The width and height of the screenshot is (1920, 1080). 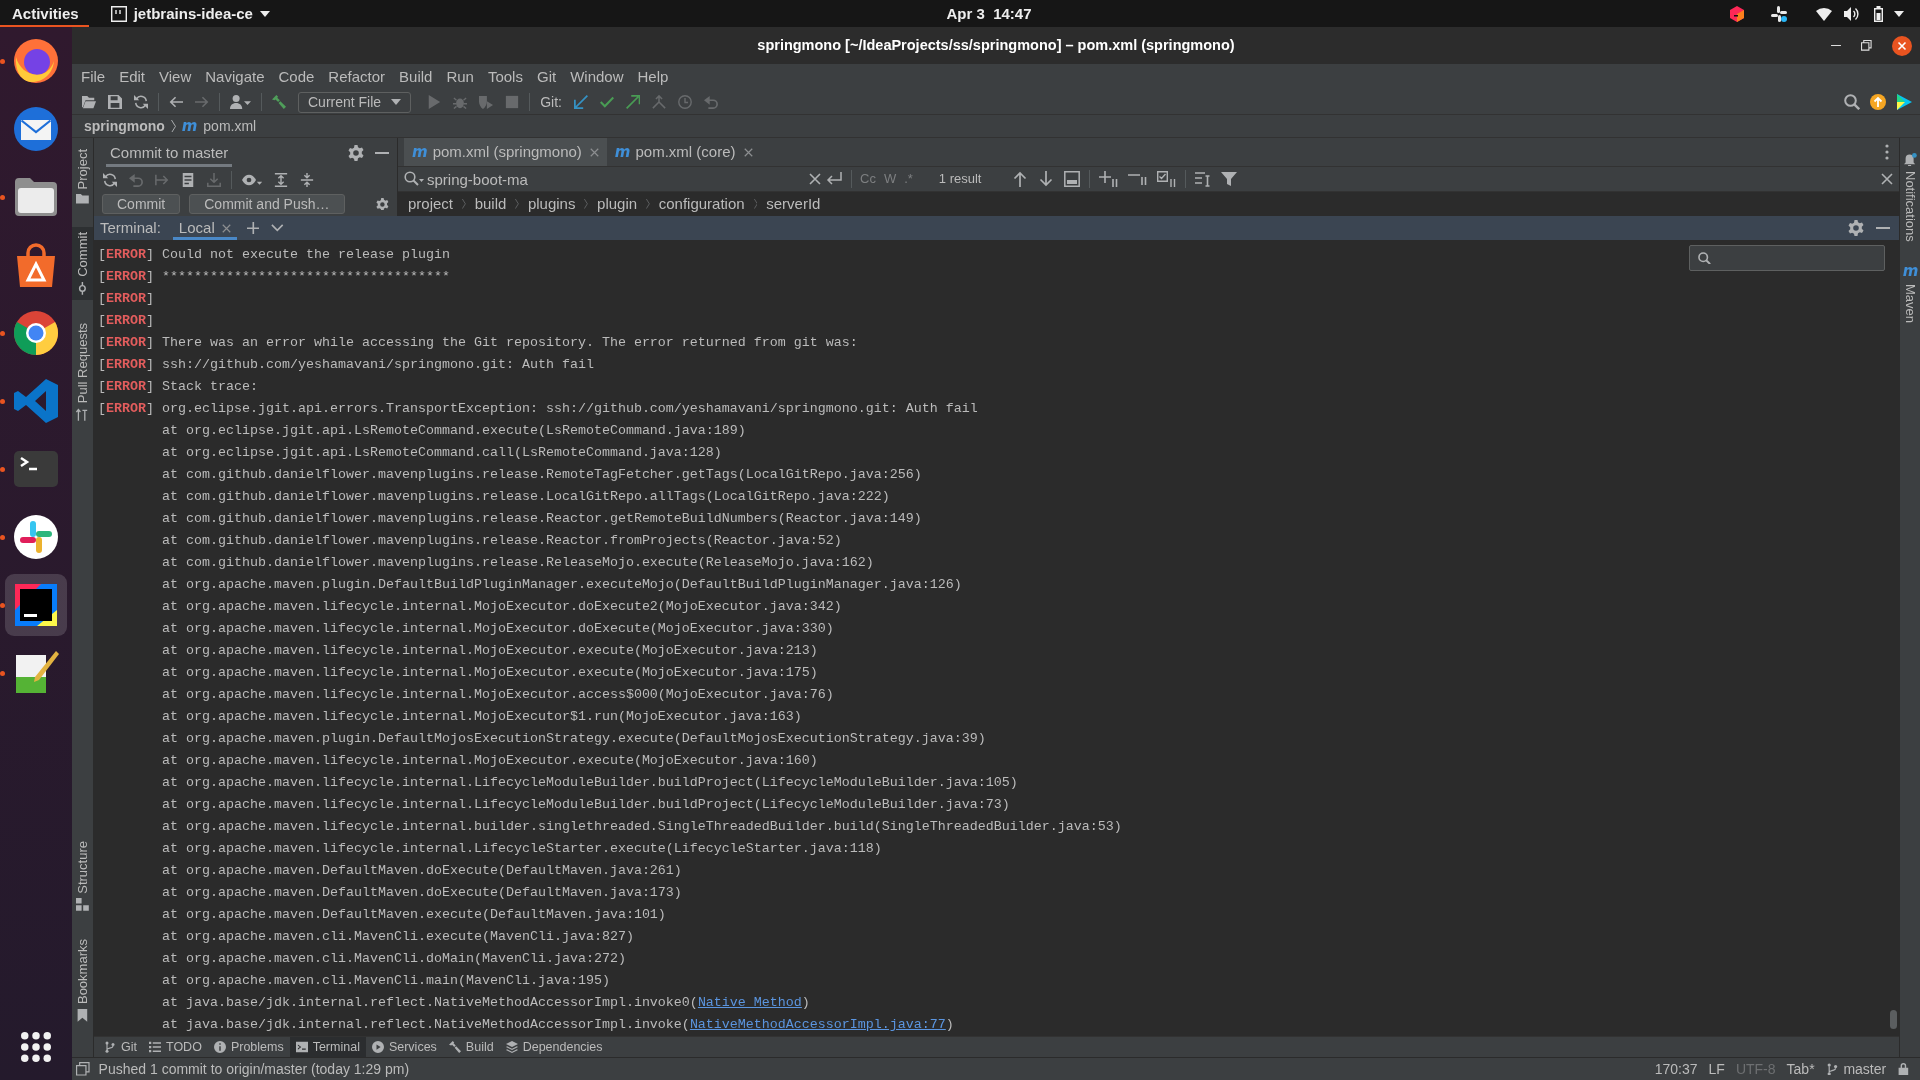 I want to click on dock-app-button, so click(x=36, y=605).